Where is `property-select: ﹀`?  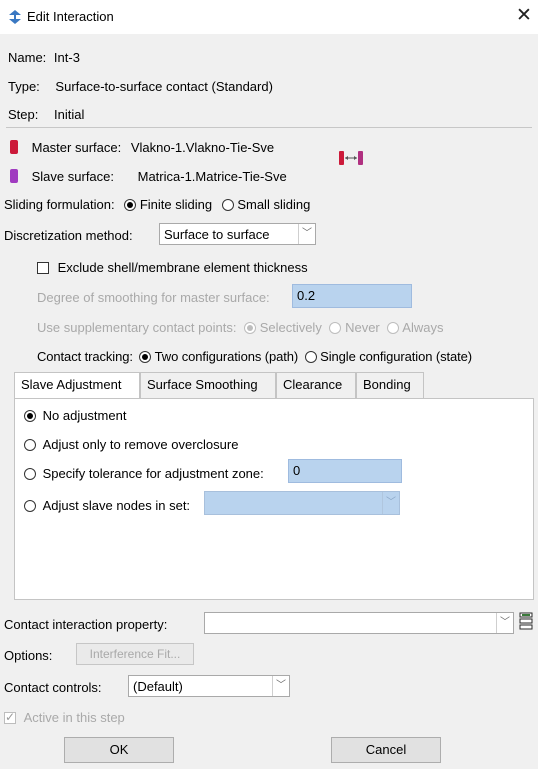 property-select: ﹀ is located at coordinates (359, 623).